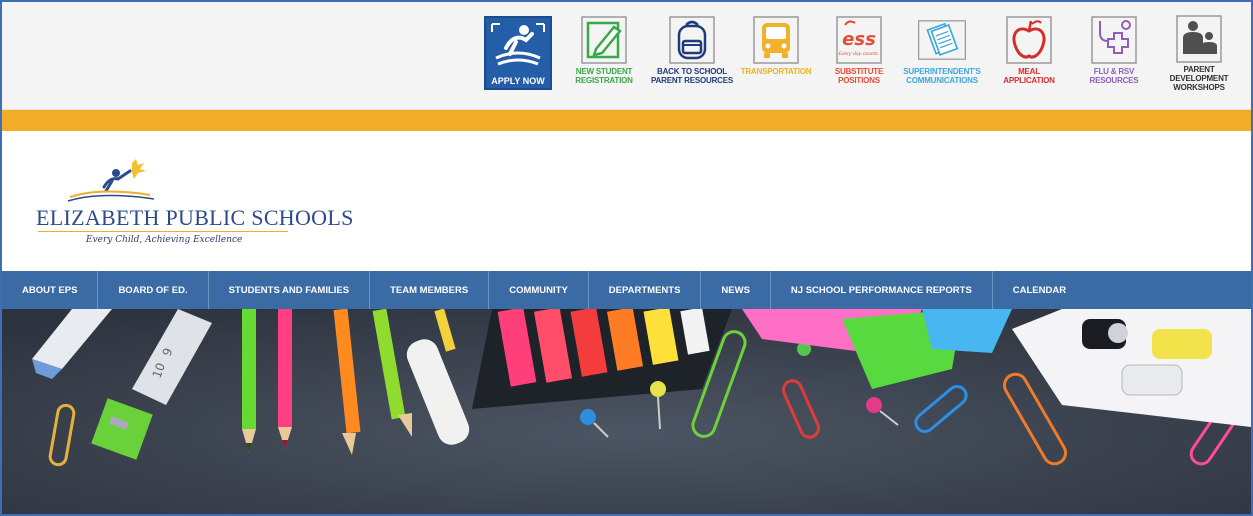  Describe the element at coordinates (1114, 40) in the screenshot. I see `stethoscope-cross-icon` at that location.